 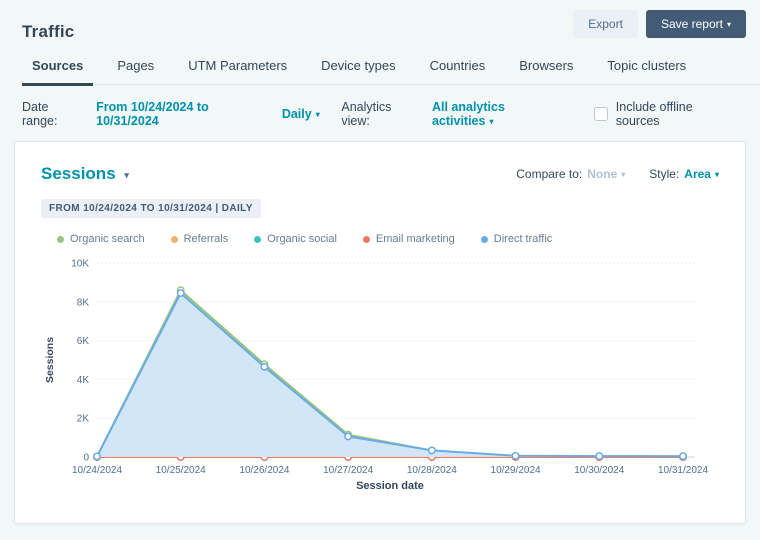 What do you see at coordinates (390, 486) in the screenshot?
I see `x-axis-title: Session date` at bounding box center [390, 486].